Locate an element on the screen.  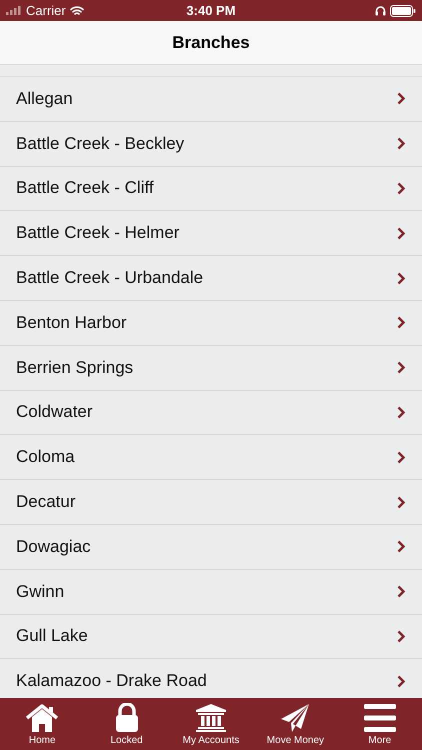
tab-item: Home is located at coordinates (42, 724).